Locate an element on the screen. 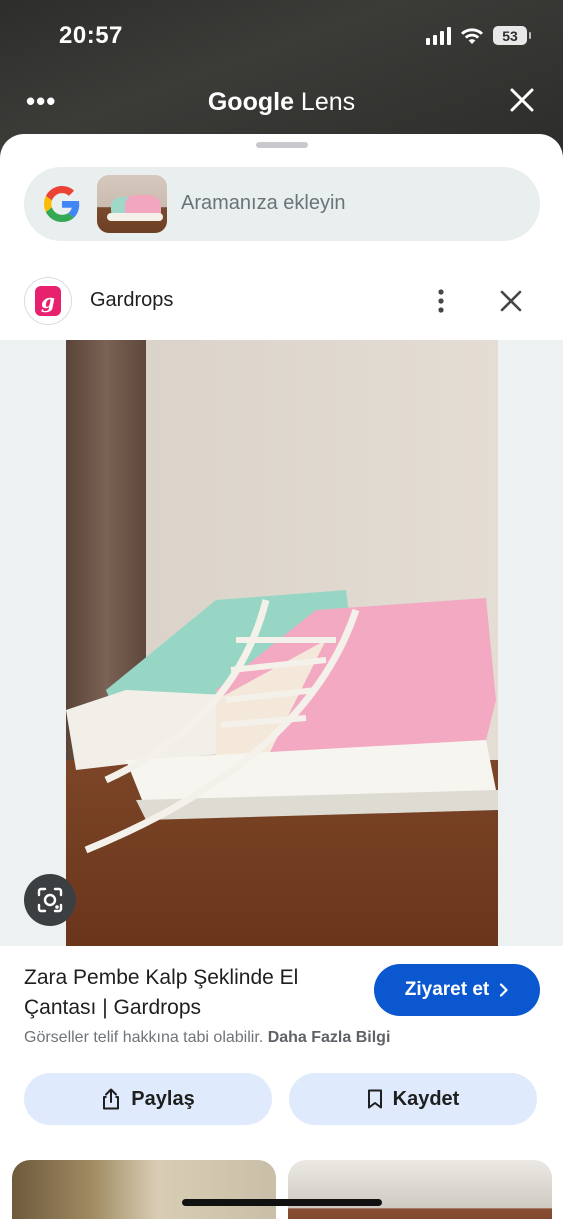 This screenshot has width=563, height=1219. bookmark-icon is located at coordinates (374, 1099).